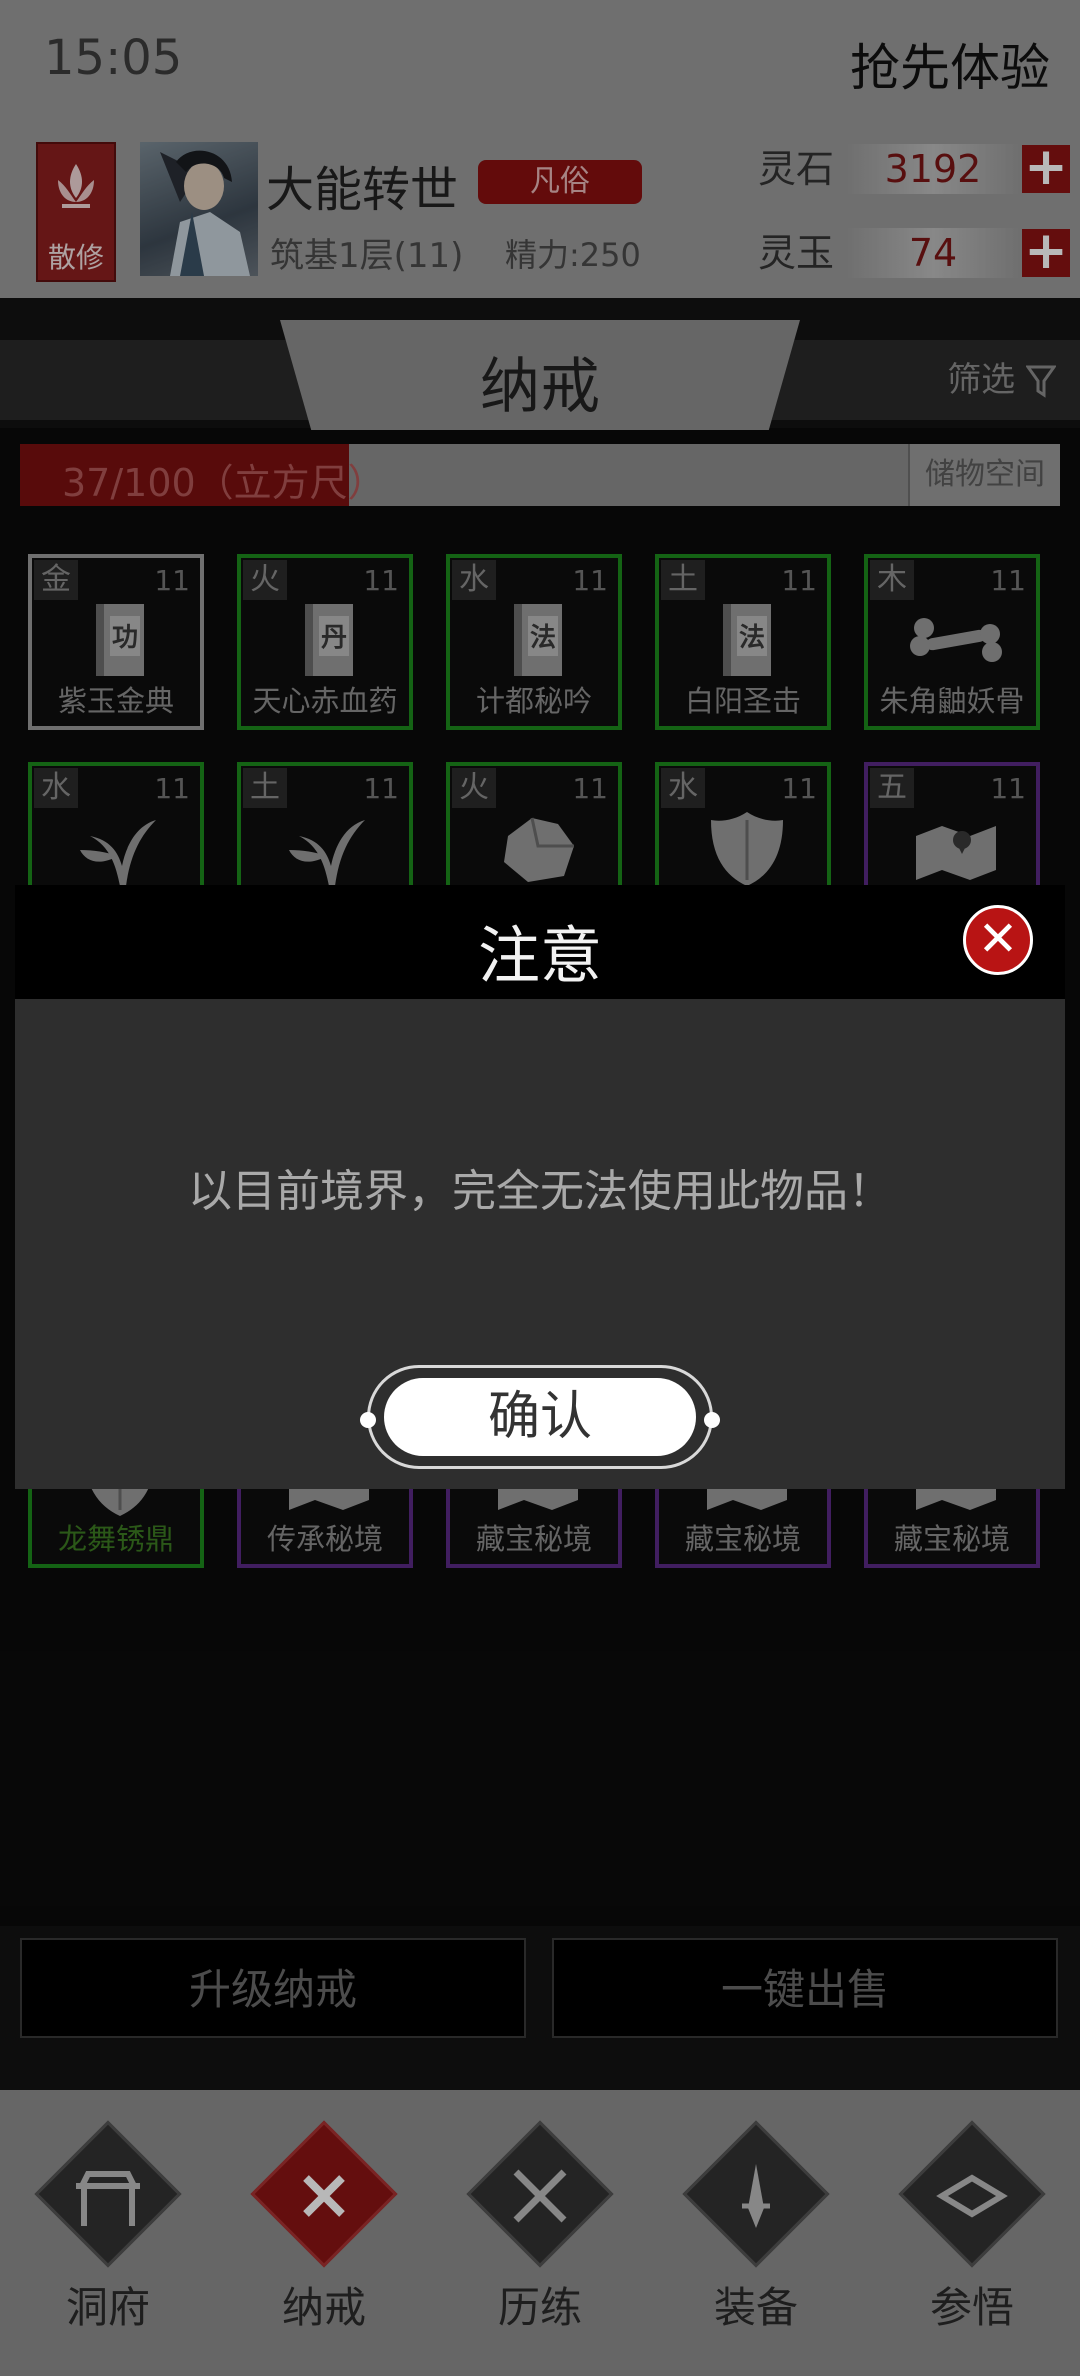 The image size is (1080, 2376). I want to click on close-icon: ✕, so click(998, 939).